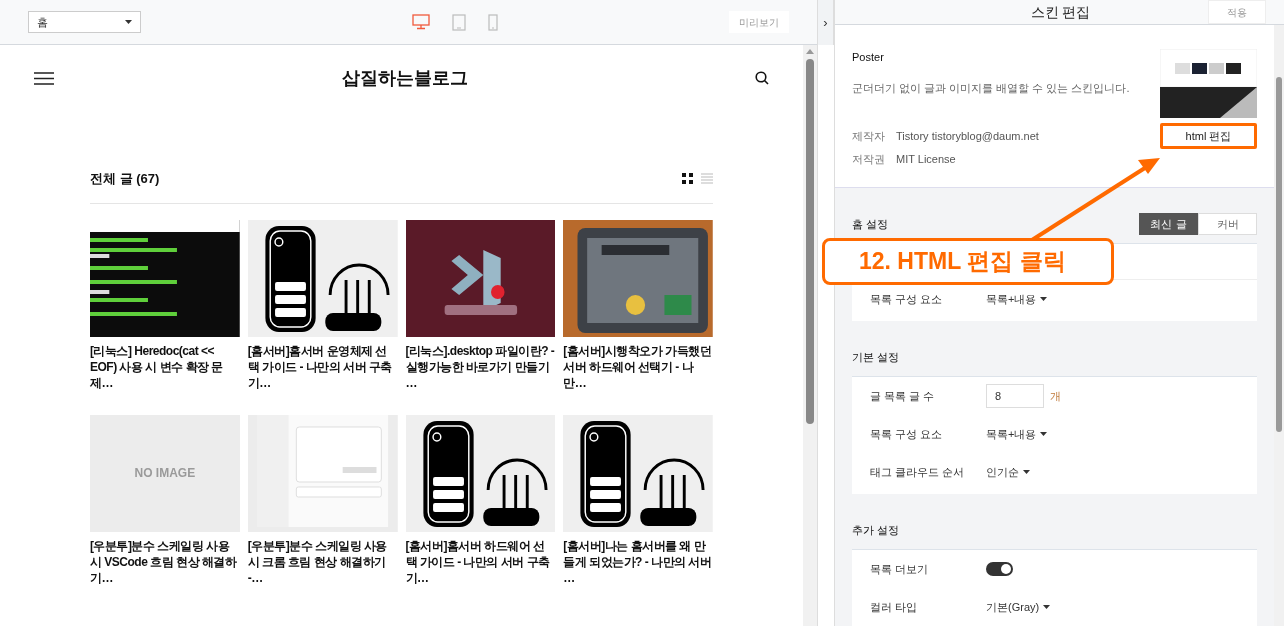 This screenshot has height=626, width=1284. What do you see at coordinates (44, 78) in the screenshot?
I see `menu-icon` at bounding box center [44, 78].